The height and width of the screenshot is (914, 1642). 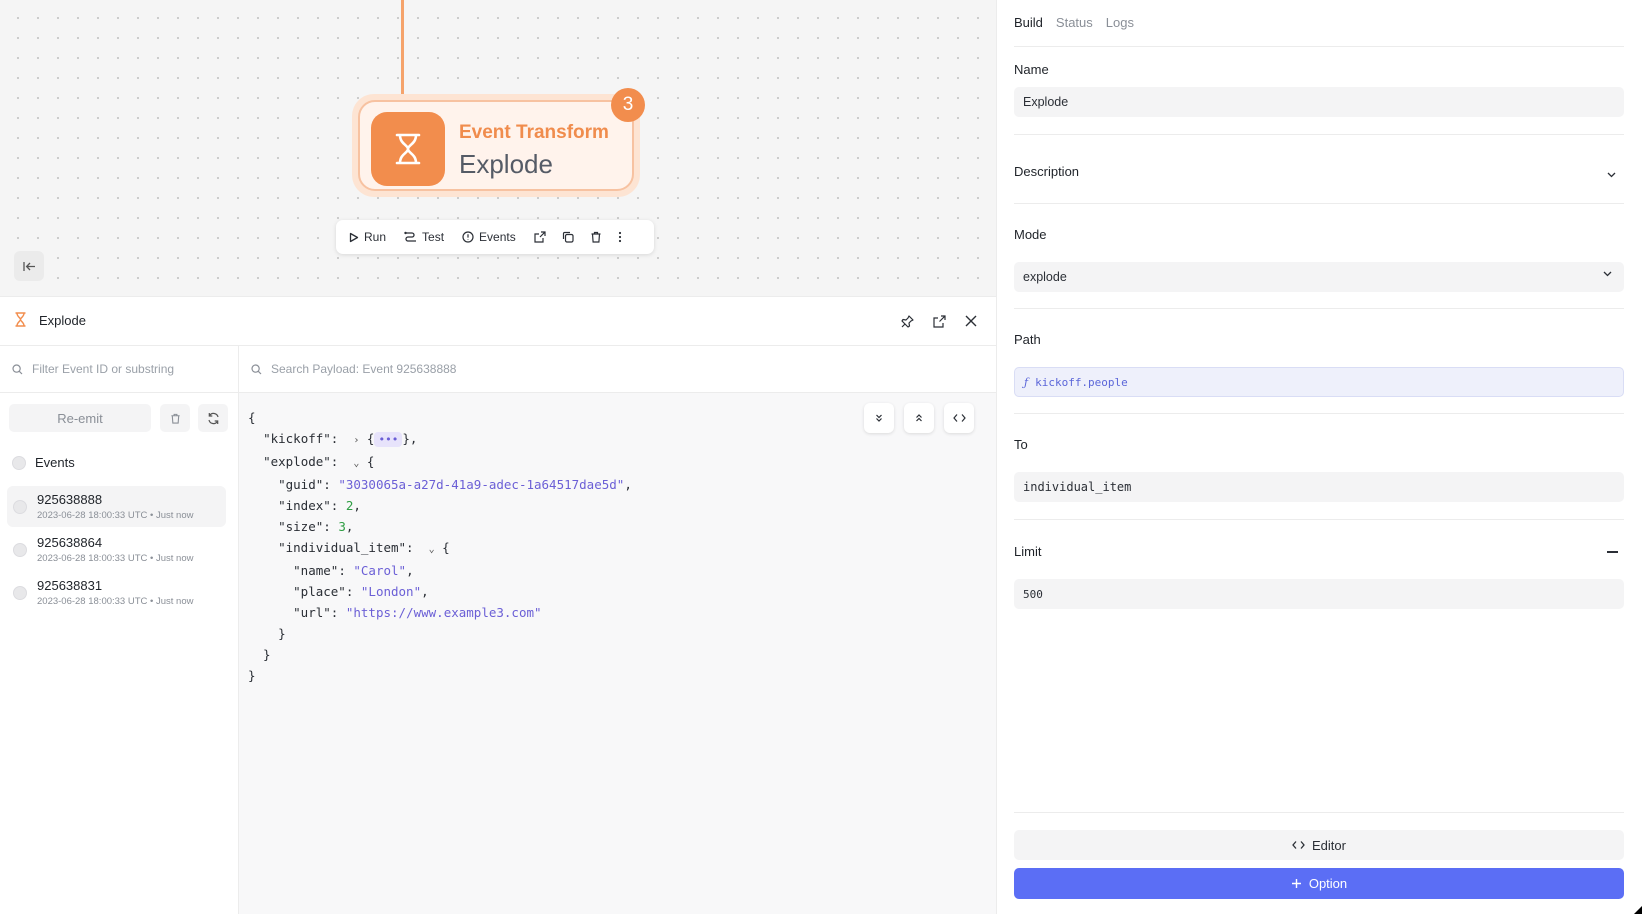 I want to click on event-id: 925638864, so click(x=70, y=542).